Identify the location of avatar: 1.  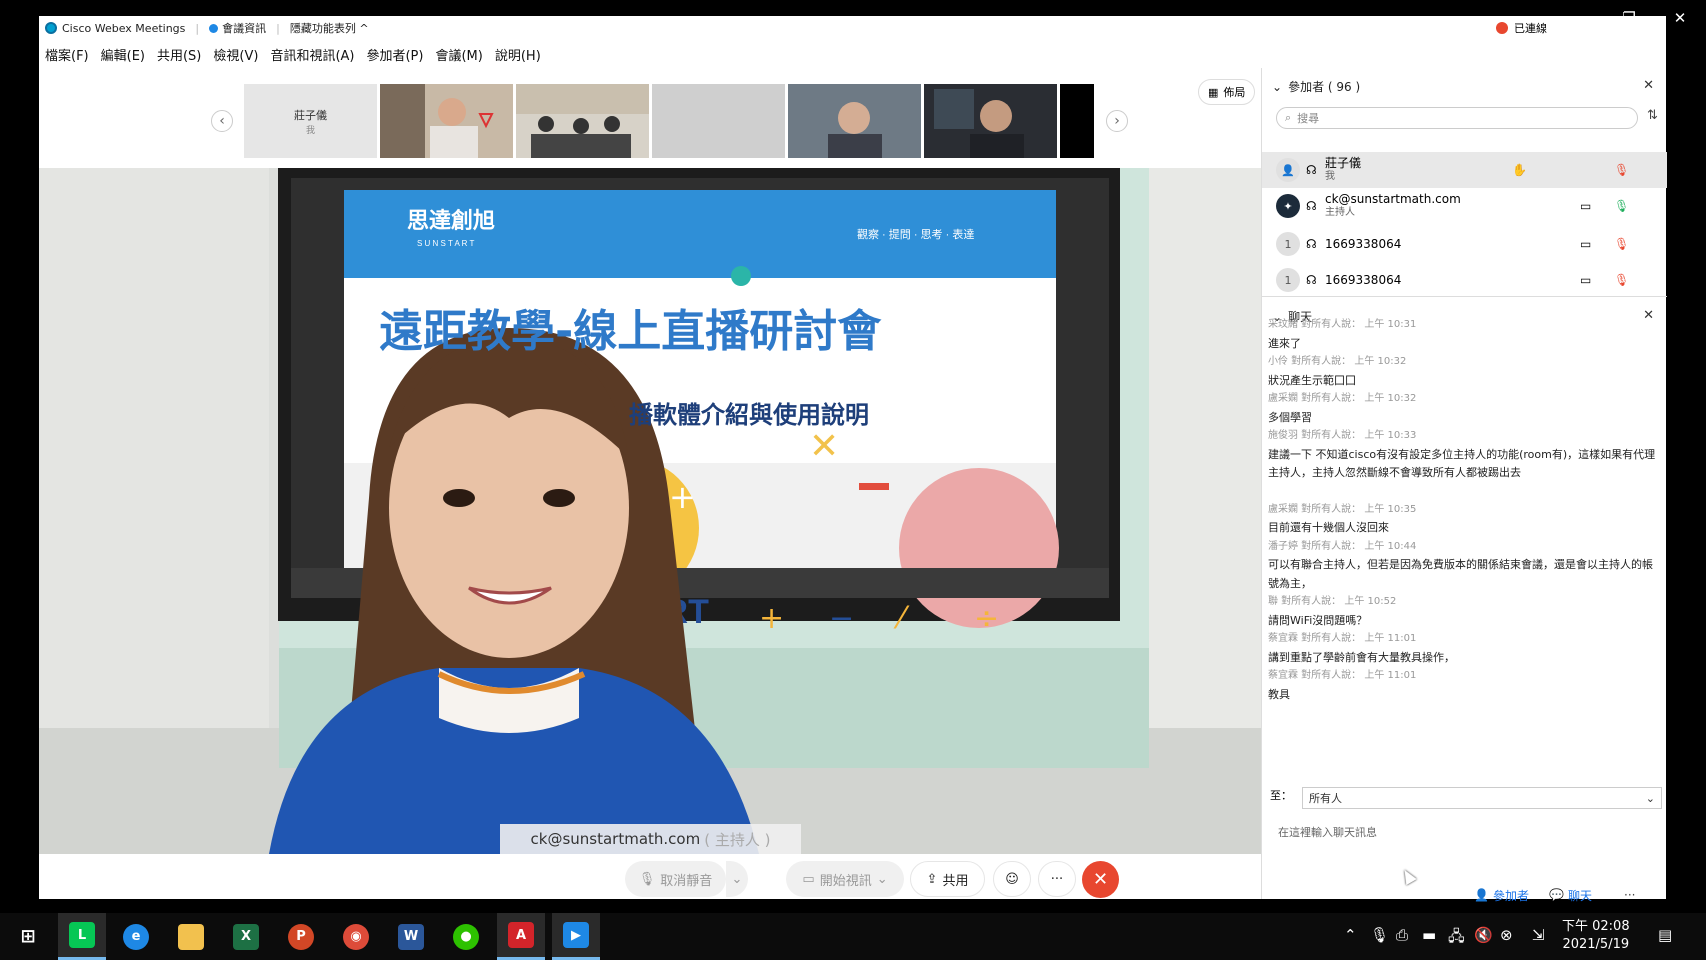
(1288, 244).